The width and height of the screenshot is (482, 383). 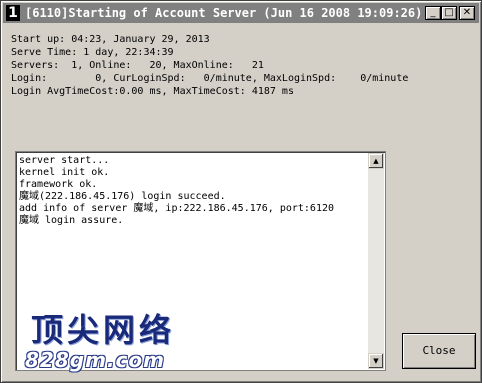 I want to click on log-line: 魔域 login assure., so click(x=71, y=220).